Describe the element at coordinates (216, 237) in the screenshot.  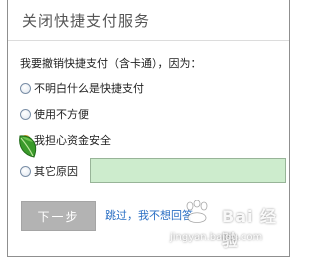
I see `watermark-url: jingyan.baidu.com` at that location.